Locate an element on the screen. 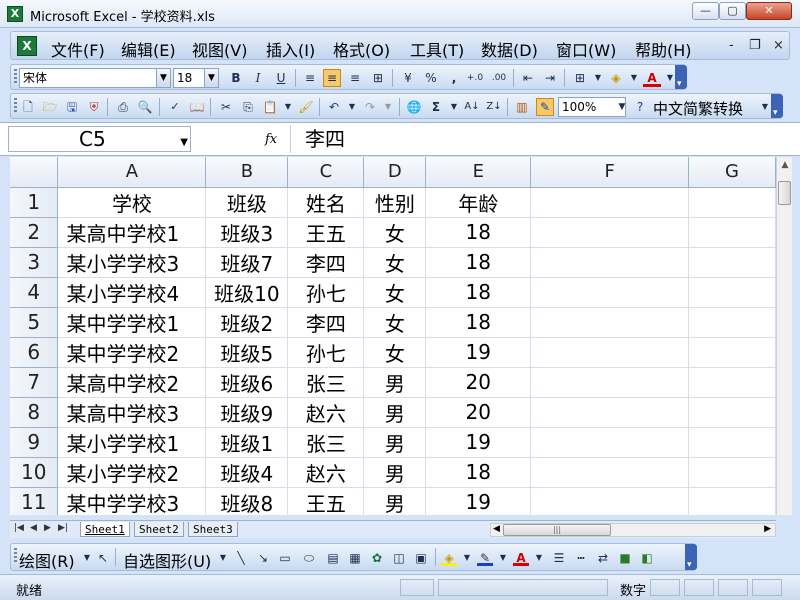 The width and height of the screenshot is (800, 600). underline-button: U is located at coordinates (281, 78).